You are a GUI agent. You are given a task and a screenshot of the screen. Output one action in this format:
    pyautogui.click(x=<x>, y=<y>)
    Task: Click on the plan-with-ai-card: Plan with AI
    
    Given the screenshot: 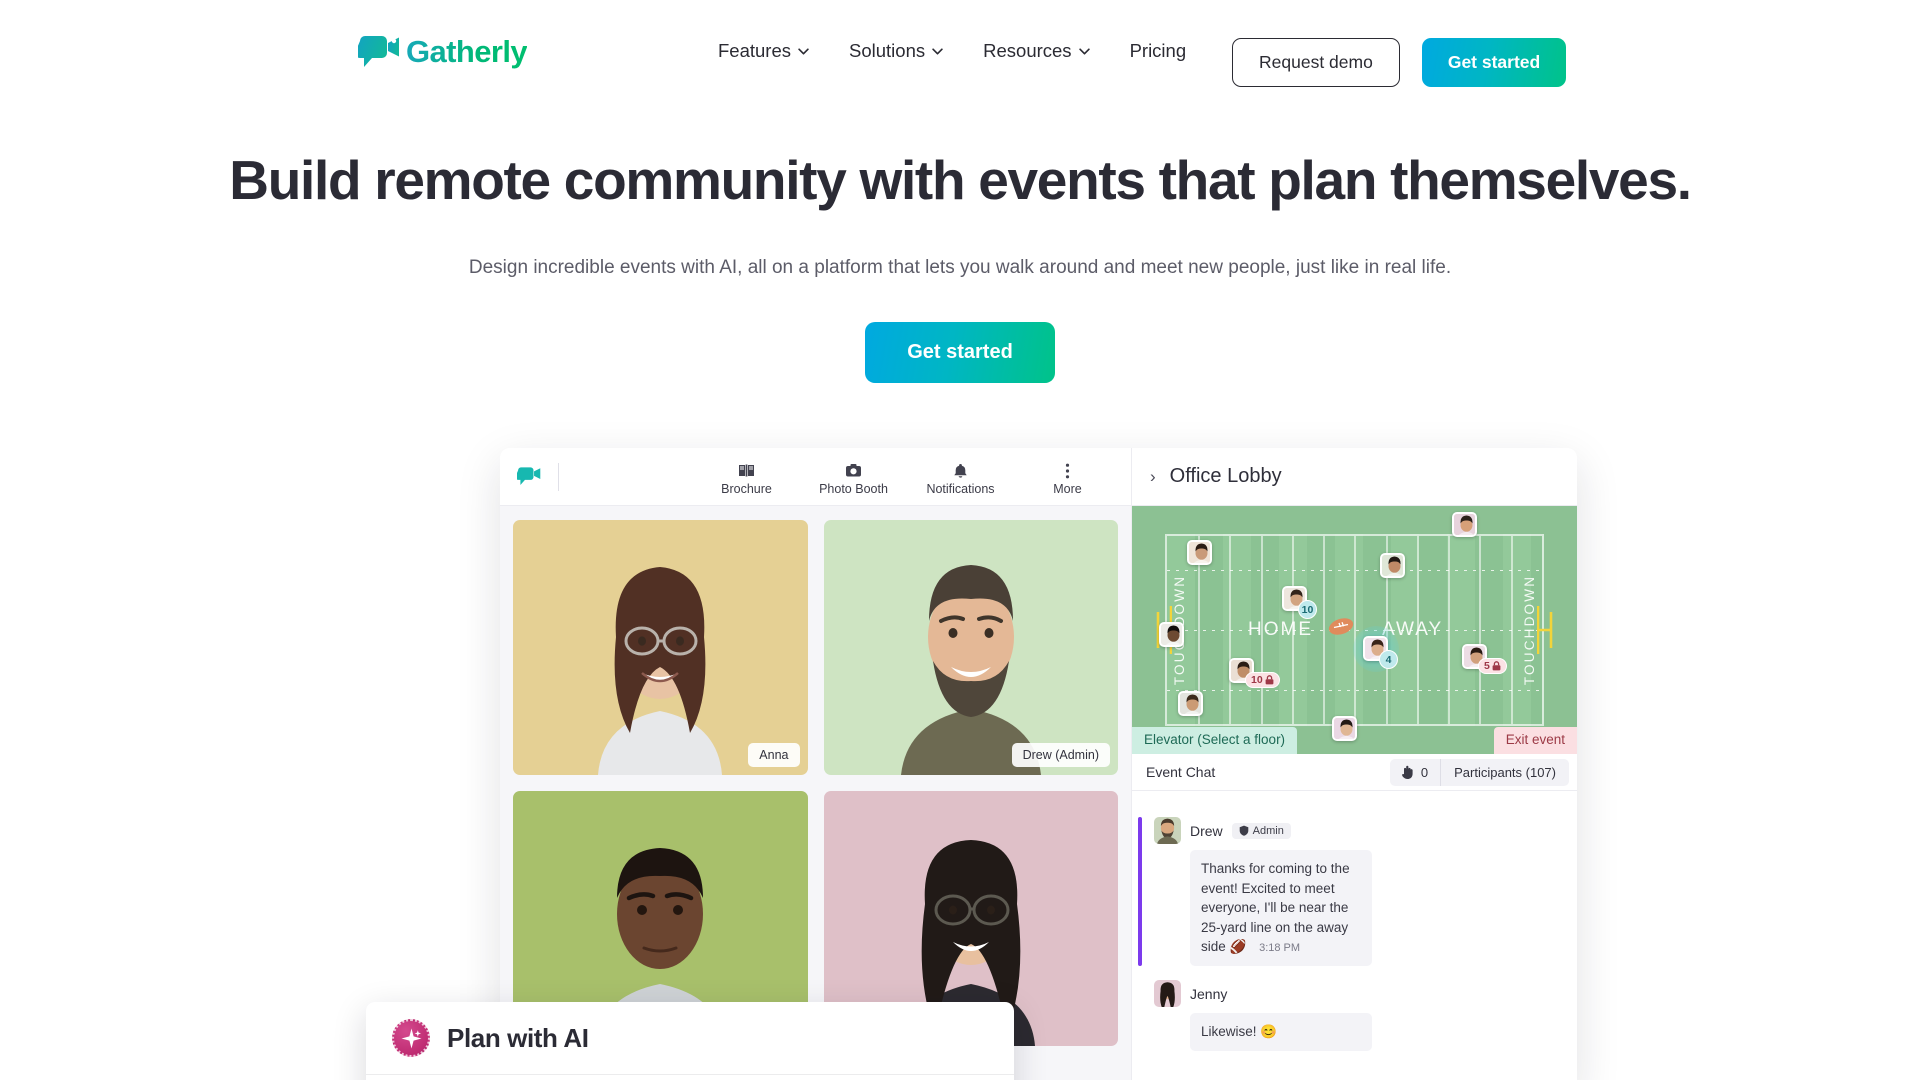 What is the action you would take?
    pyautogui.click(x=690, y=1041)
    